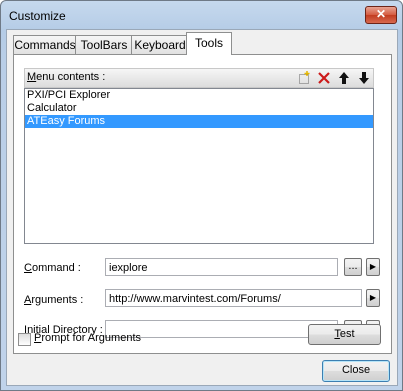  Describe the element at coordinates (324, 78) in the screenshot. I see `delete-icon` at that location.